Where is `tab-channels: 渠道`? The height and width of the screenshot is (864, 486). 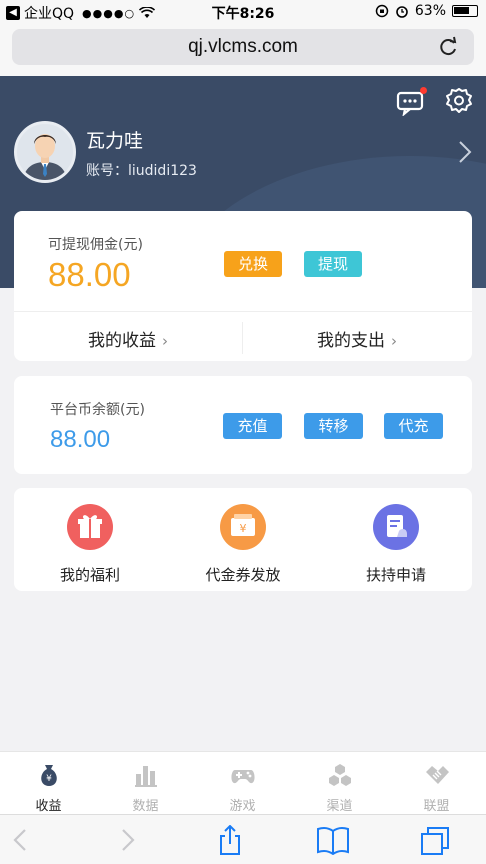 tab-channels: 渠道 is located at coordinates (339, 783).